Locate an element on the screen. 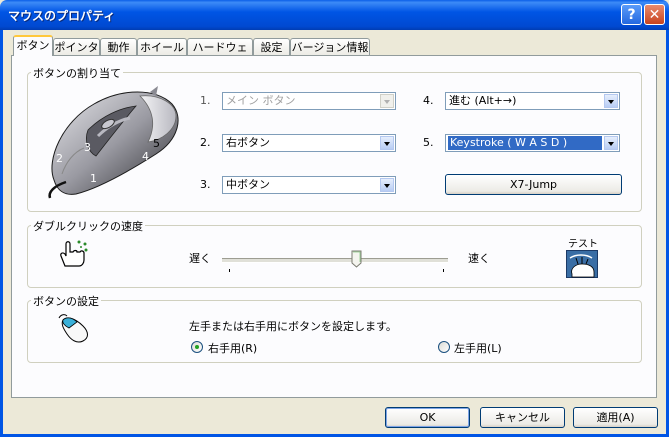  mouse-label-1: 1 is located at coordinates (93, 178).